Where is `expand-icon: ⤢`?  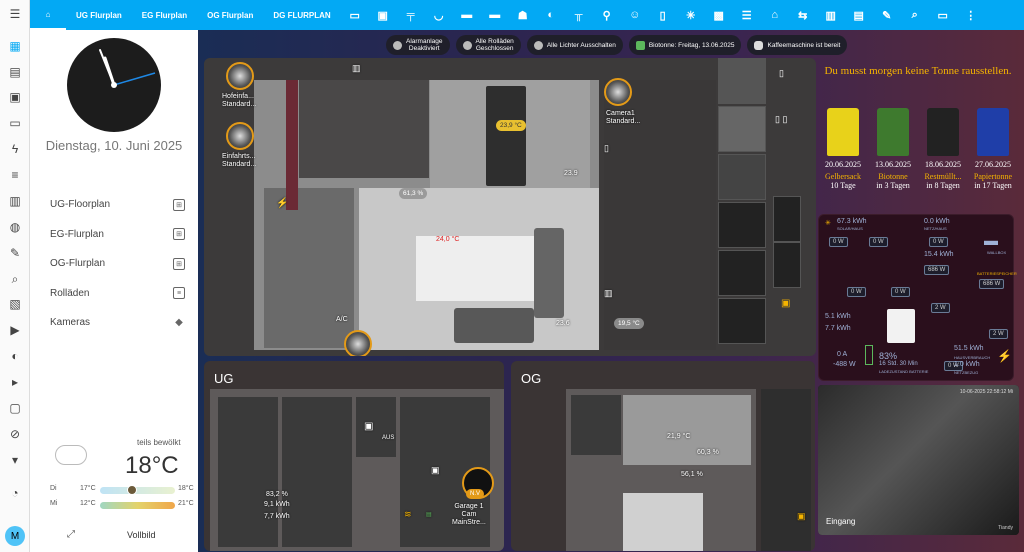 expand-icon: ⤢ is located at coordinates (71, 534).